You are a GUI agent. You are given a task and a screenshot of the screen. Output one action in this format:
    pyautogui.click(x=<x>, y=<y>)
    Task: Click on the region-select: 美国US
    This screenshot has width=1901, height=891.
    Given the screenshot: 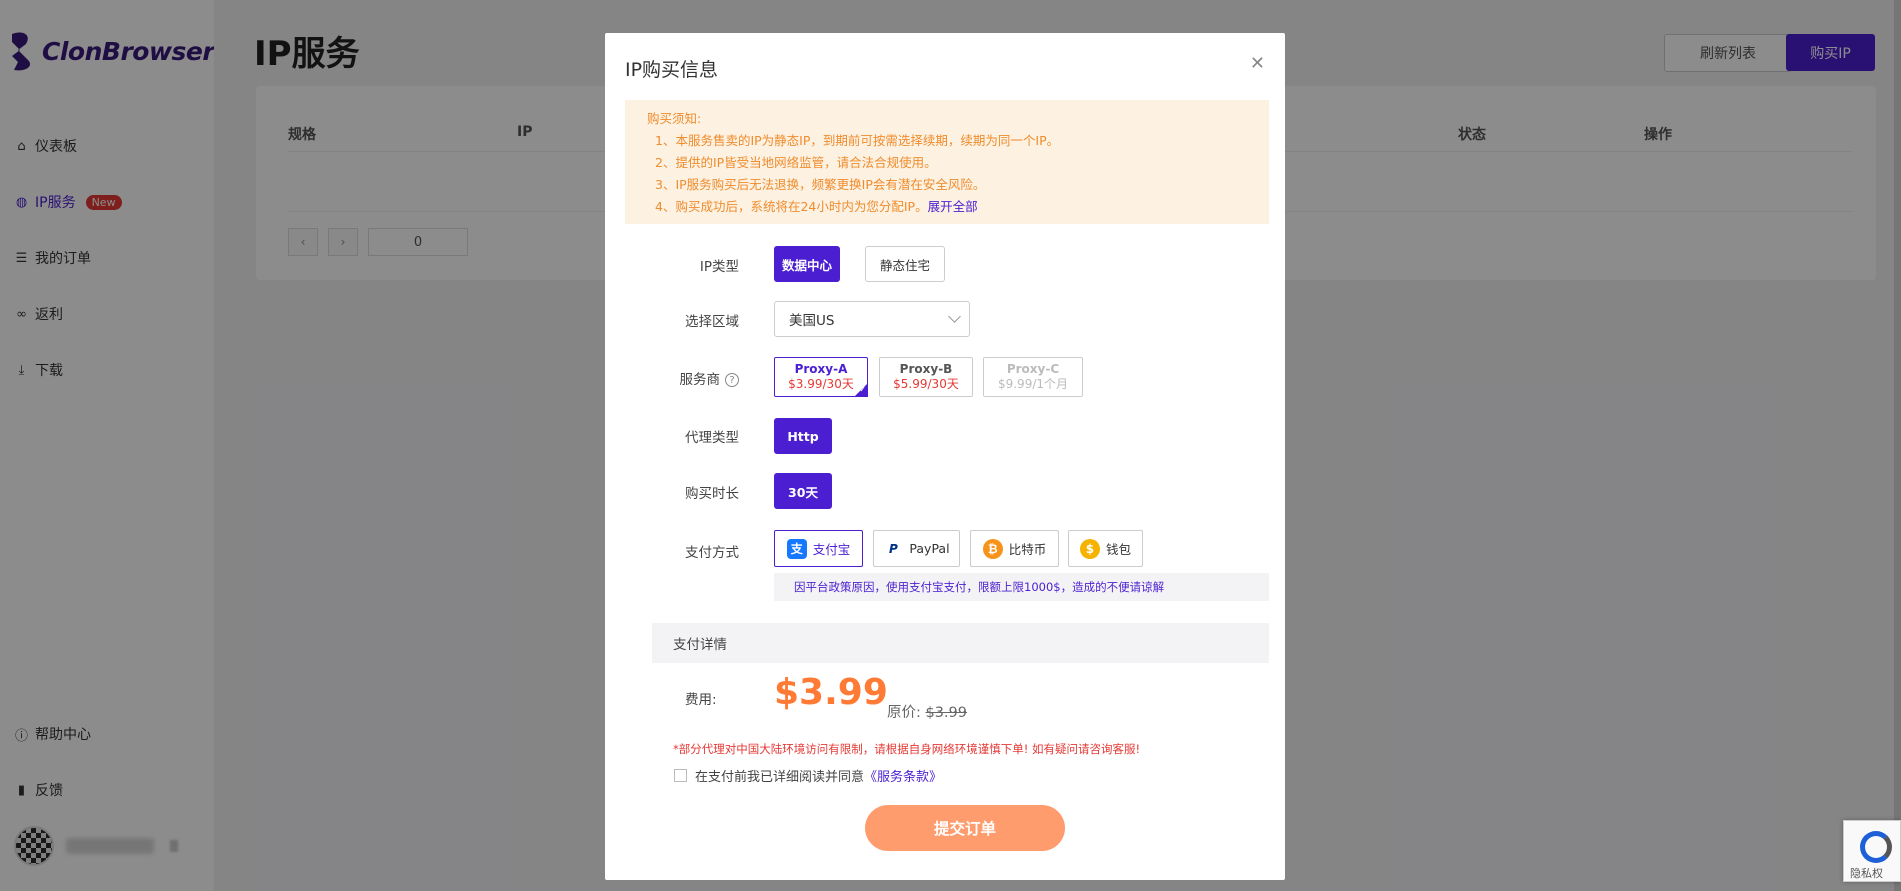 What is the action you would take?
    pyautogui.click(x=872, y=319)
    